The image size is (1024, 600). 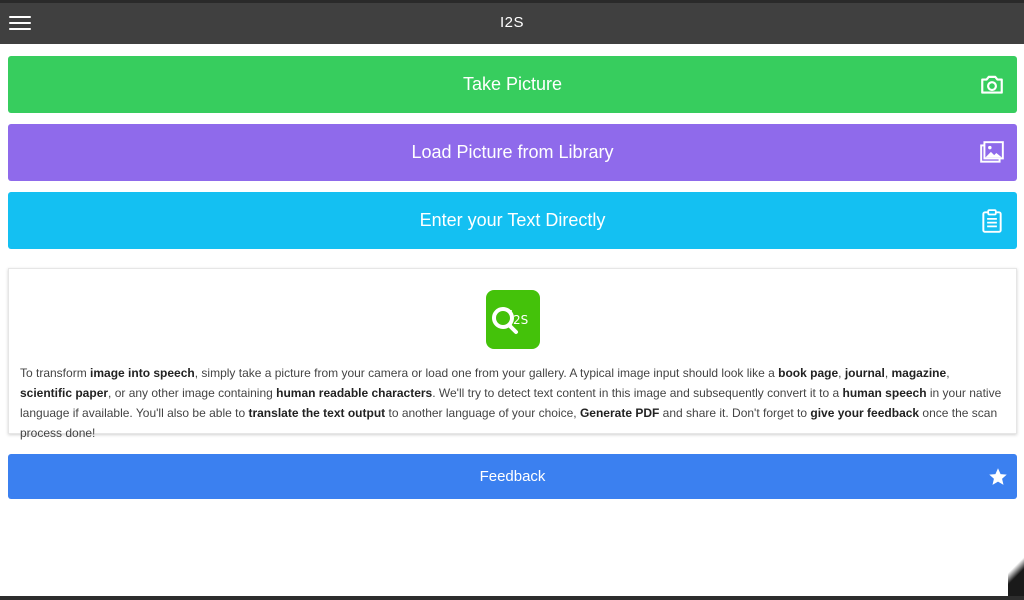 I want to click on description-highlight: journal, so click(x=864, y=373).